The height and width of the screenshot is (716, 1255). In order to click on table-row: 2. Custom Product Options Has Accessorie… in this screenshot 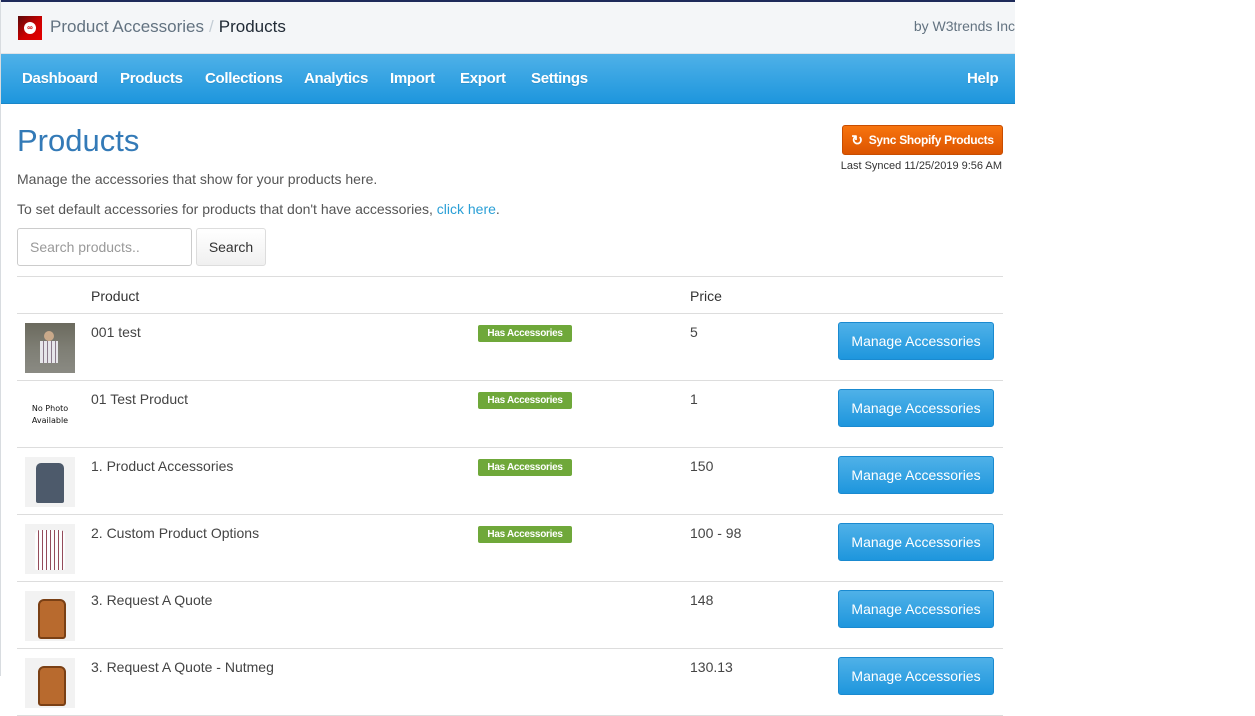, I will do `click(510, 548)`.